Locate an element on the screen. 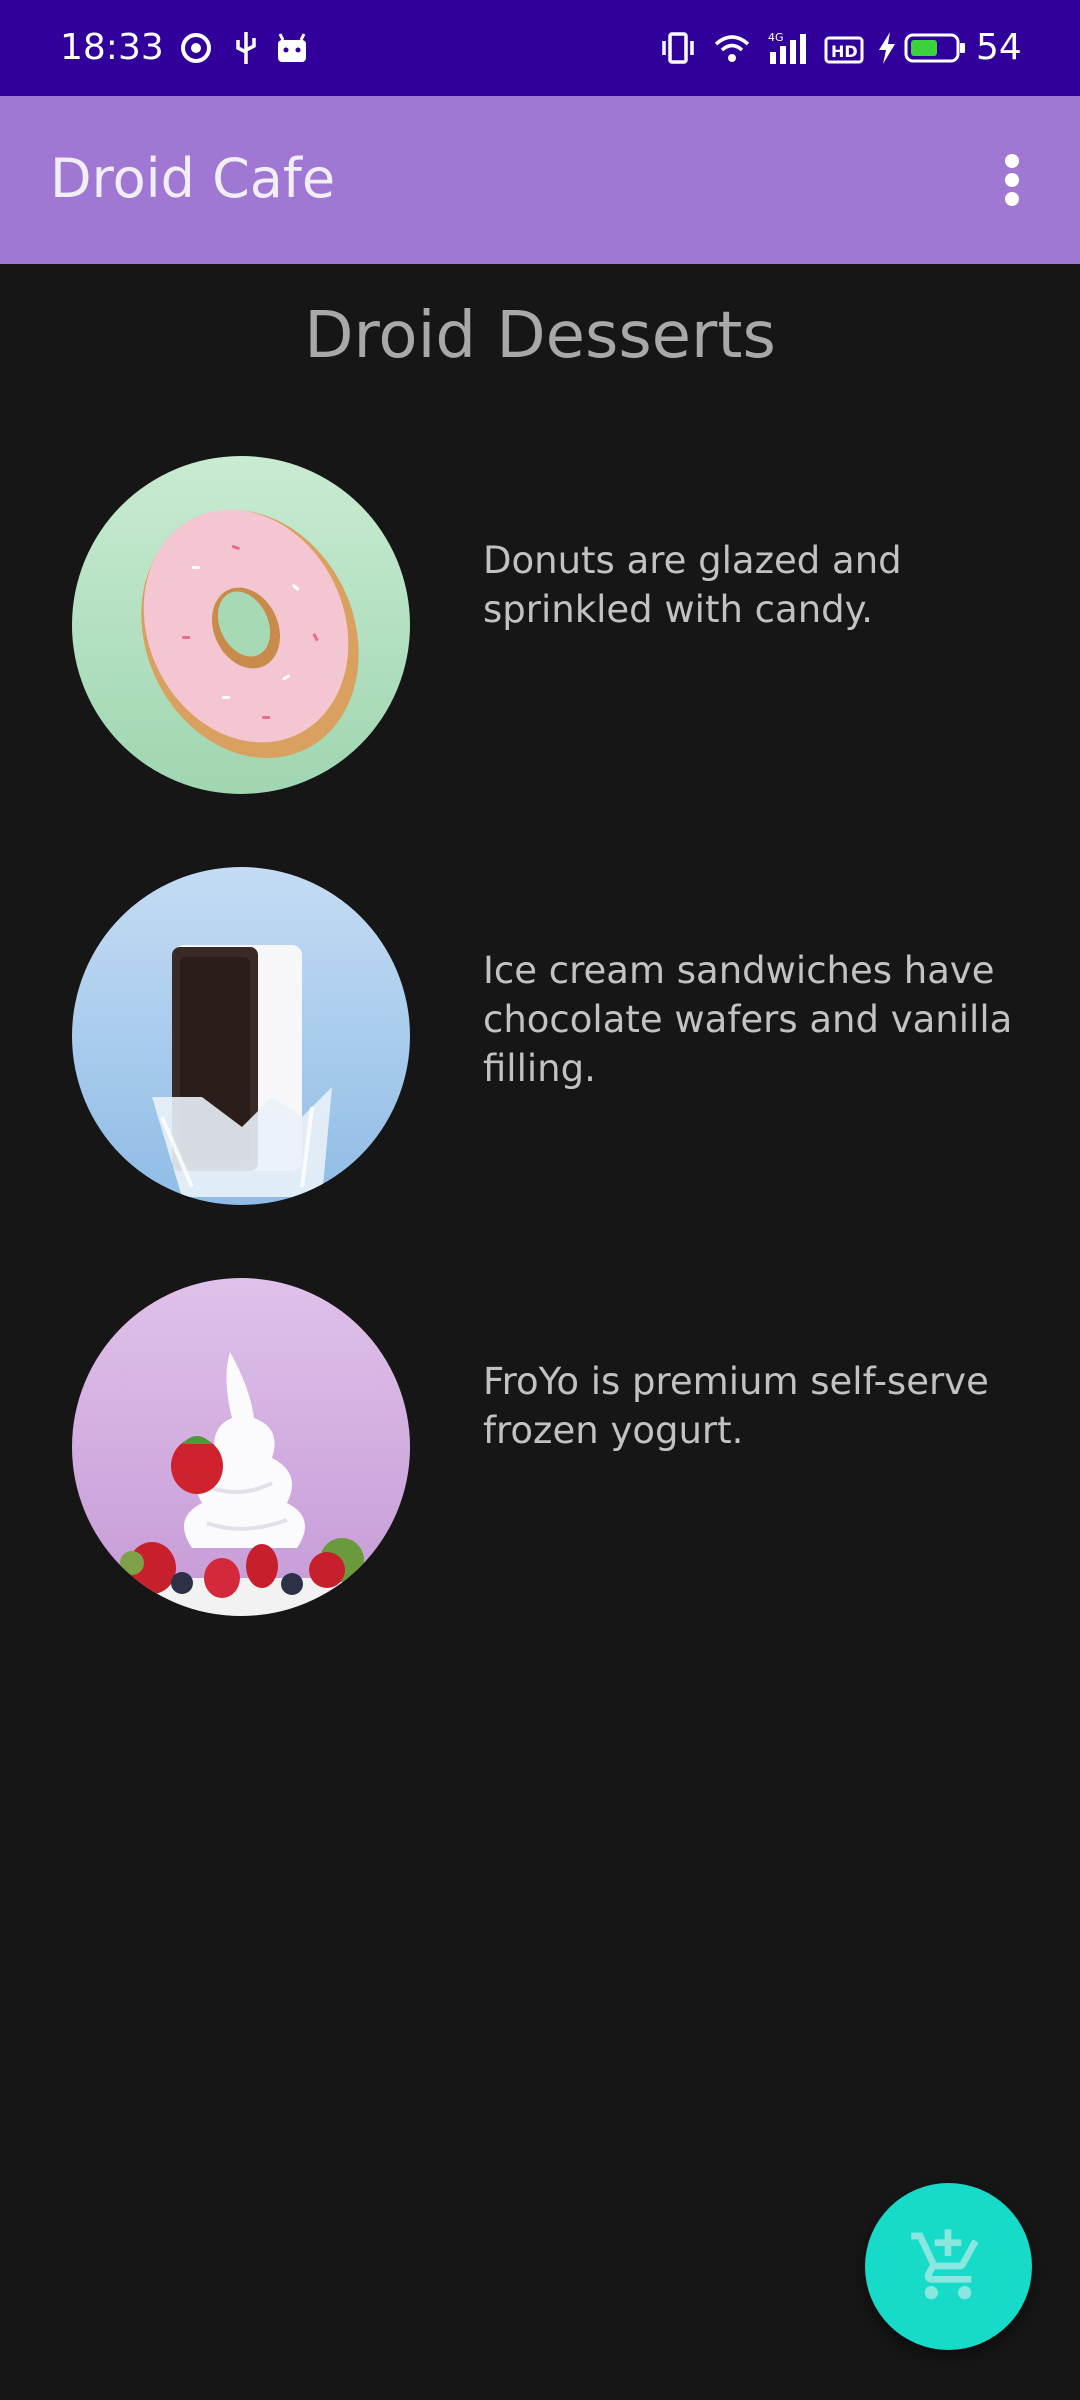 Image resolution: width=1080 pixels, height=2400 pixels. more-options-button is located at coordinates (1013, 180).